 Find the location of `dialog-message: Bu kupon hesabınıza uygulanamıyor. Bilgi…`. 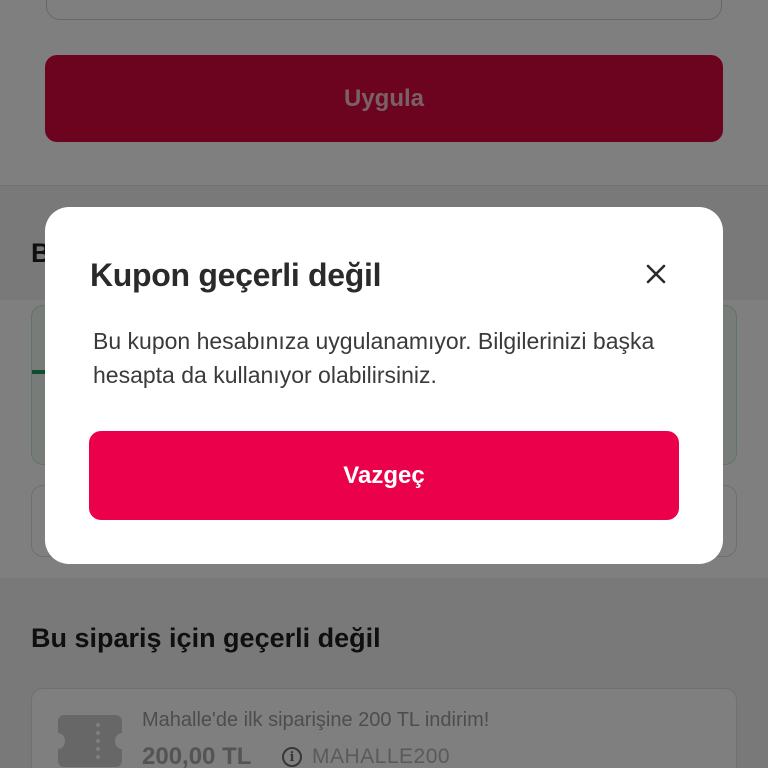

dialog-message: Bu kupon hesabınıza uygulanamıyor. Bilgi… is located at coordinates (374, 358).